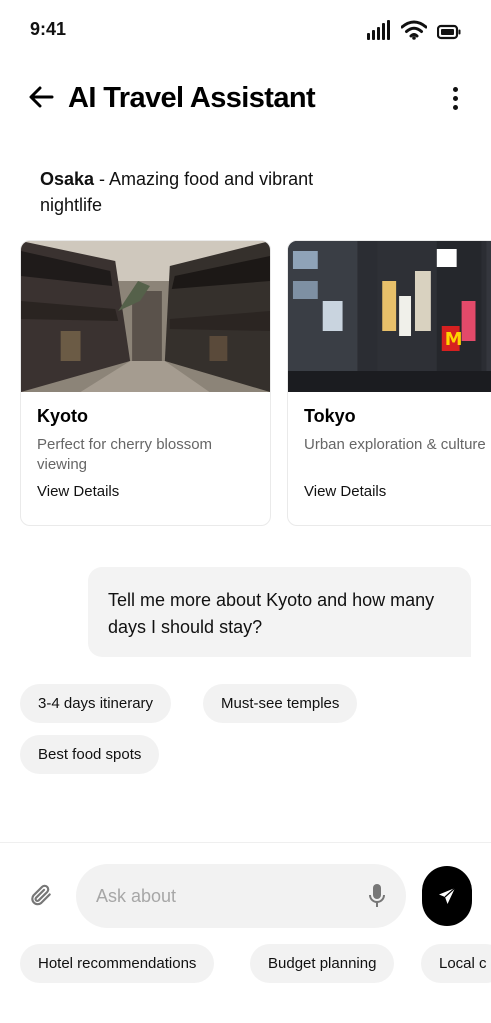  Describe the element at coordinates (226, 896) in the screenshot. I see `message-input` at that location.